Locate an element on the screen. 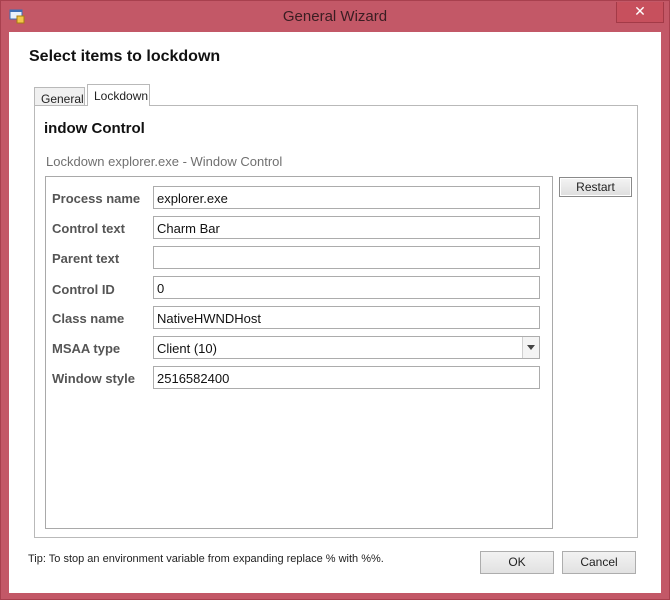 Image resolution: width=670 pixels, height=600 pixels. msaa-type-select: Client (10) is located at coordinates (346, 347).